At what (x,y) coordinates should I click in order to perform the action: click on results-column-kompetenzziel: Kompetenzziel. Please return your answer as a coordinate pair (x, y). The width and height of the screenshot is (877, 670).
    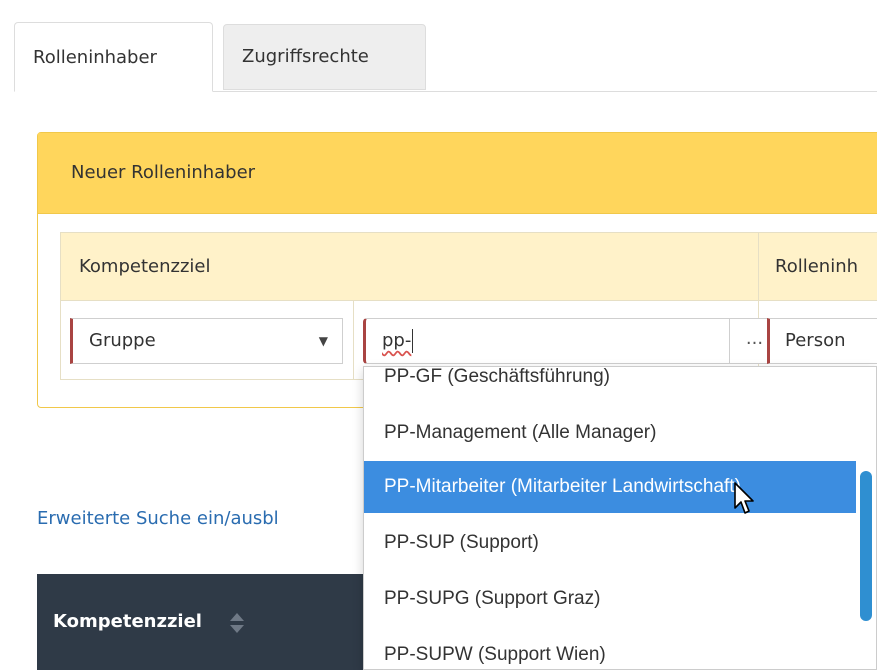
    Looking at the image, I should click on (127, 622).